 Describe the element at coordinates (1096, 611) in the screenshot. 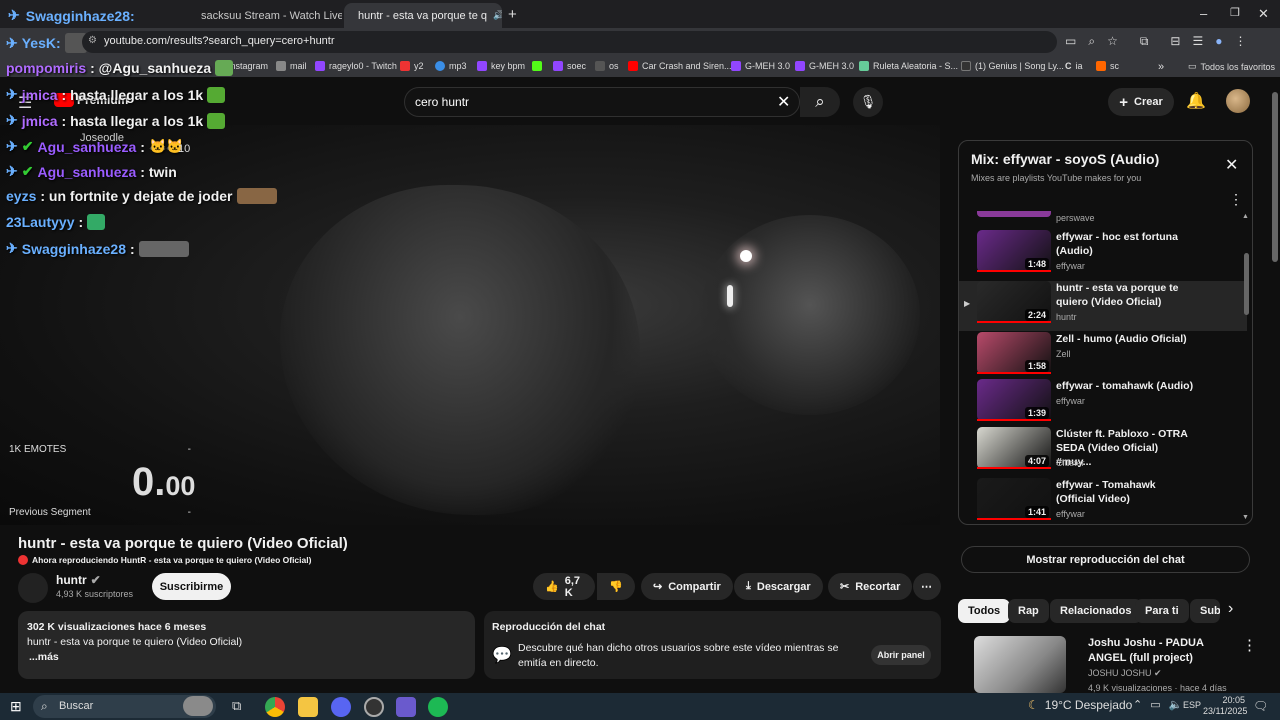

I see `chip-relacionados: Relacionados` at that location.